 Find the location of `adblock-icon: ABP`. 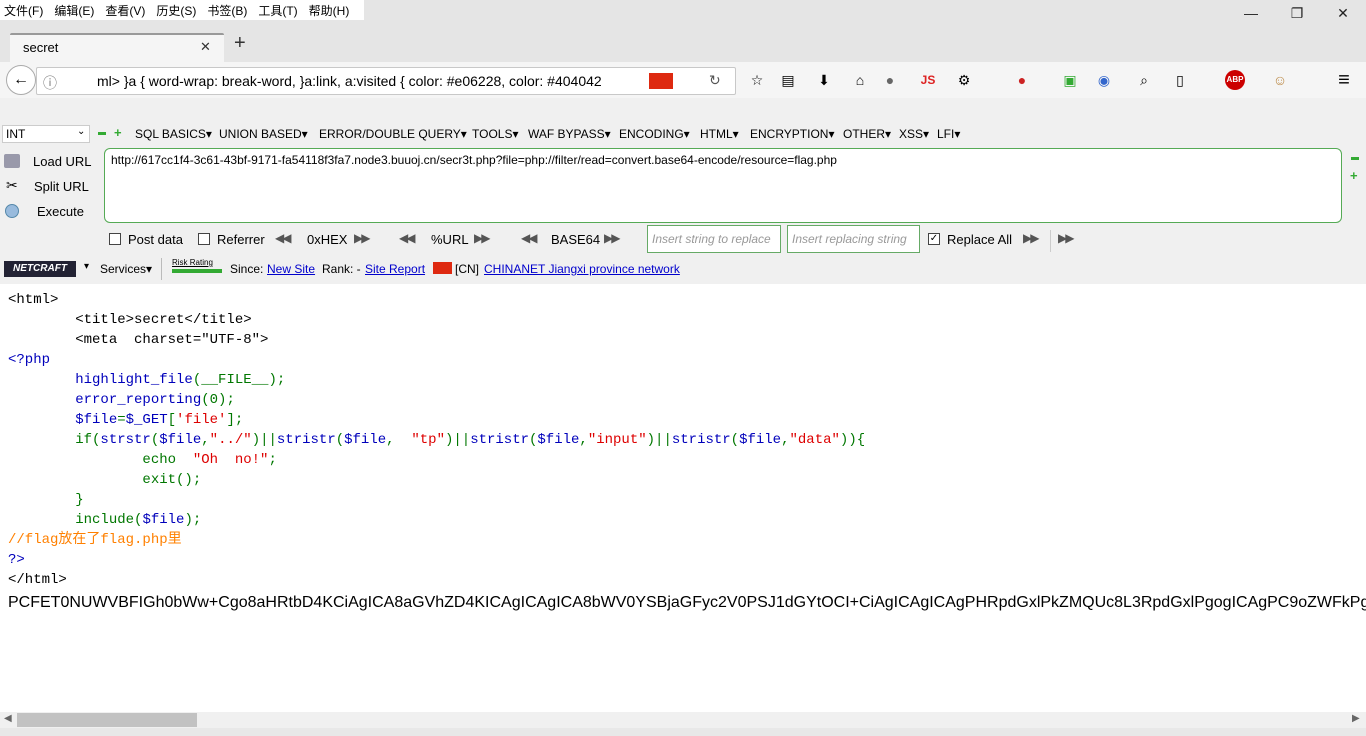

adblock-icon: ABP is located at coordinates (1235, 80).